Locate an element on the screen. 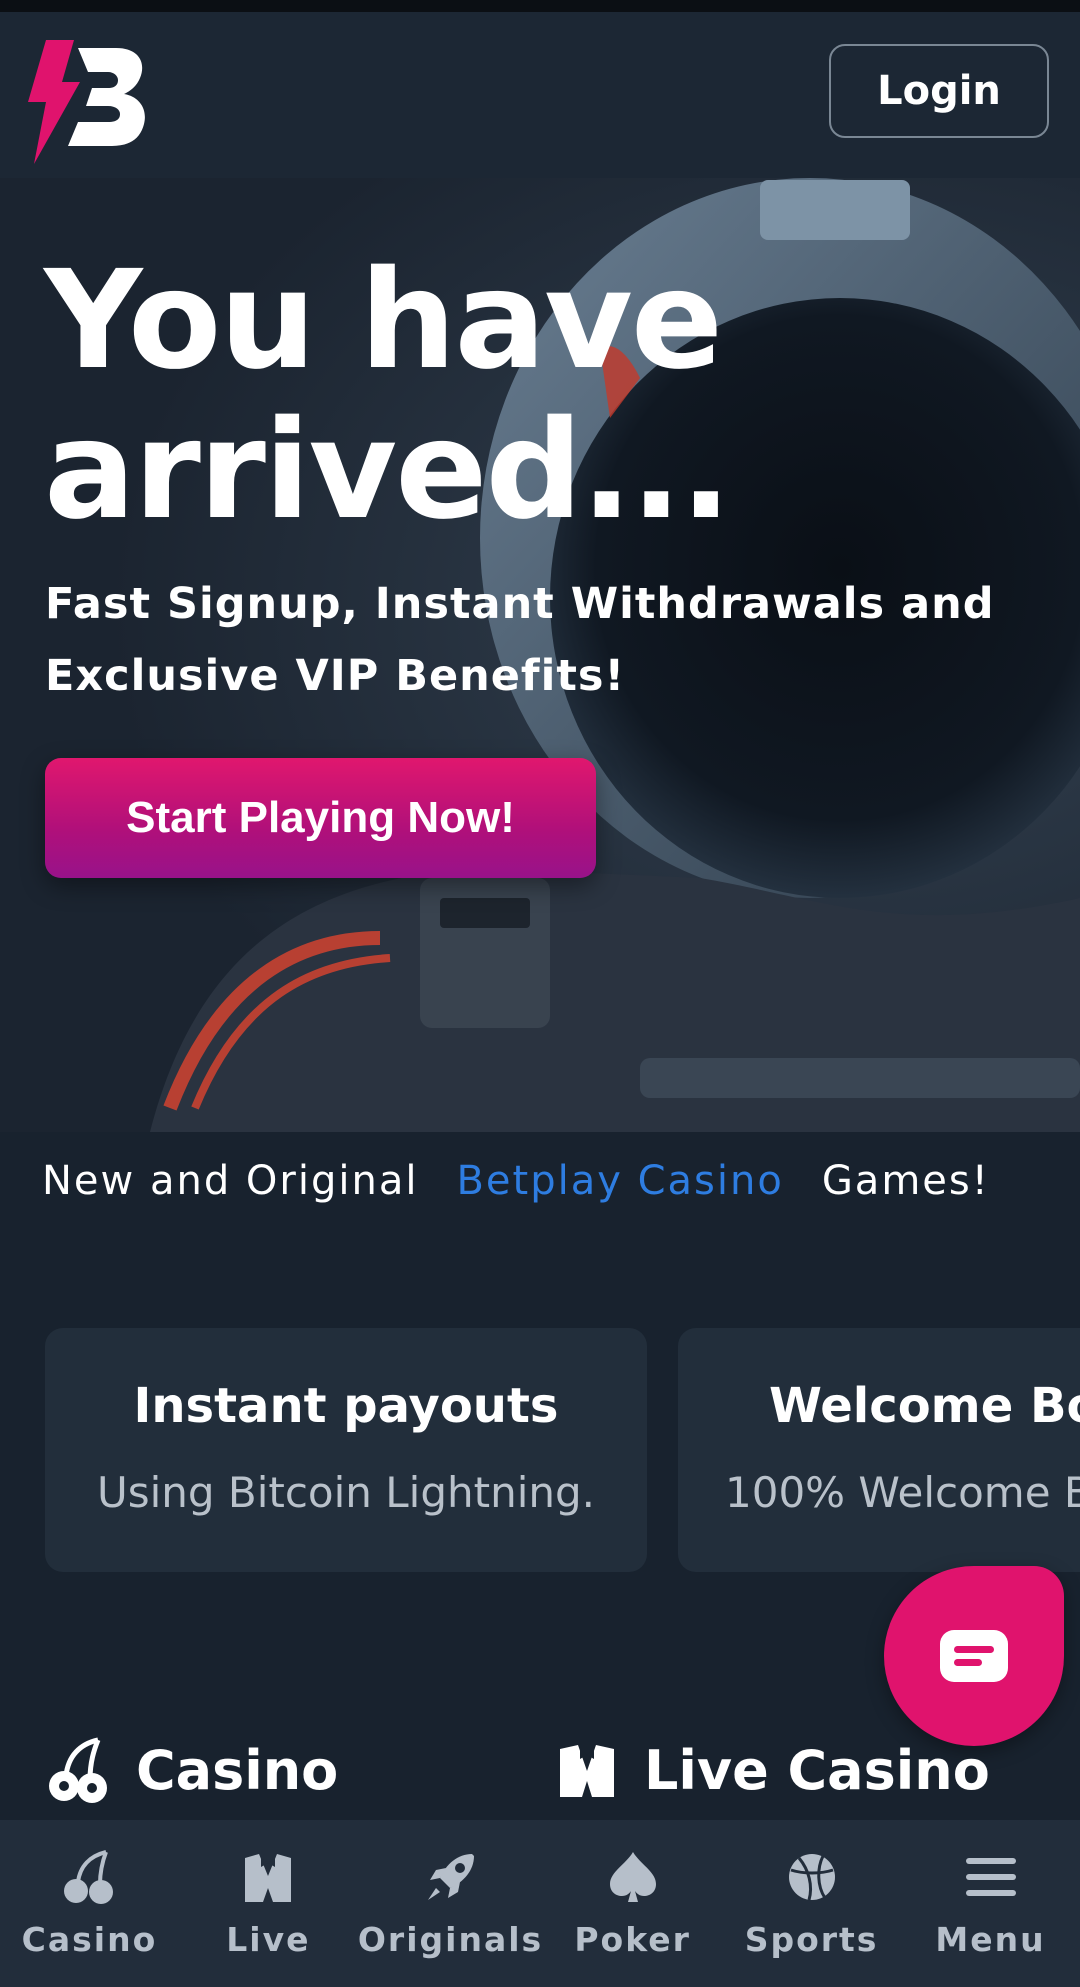 This screenshot has width=1080, height=1987. nav-label: Originals is located at coordinates (450, 1939).